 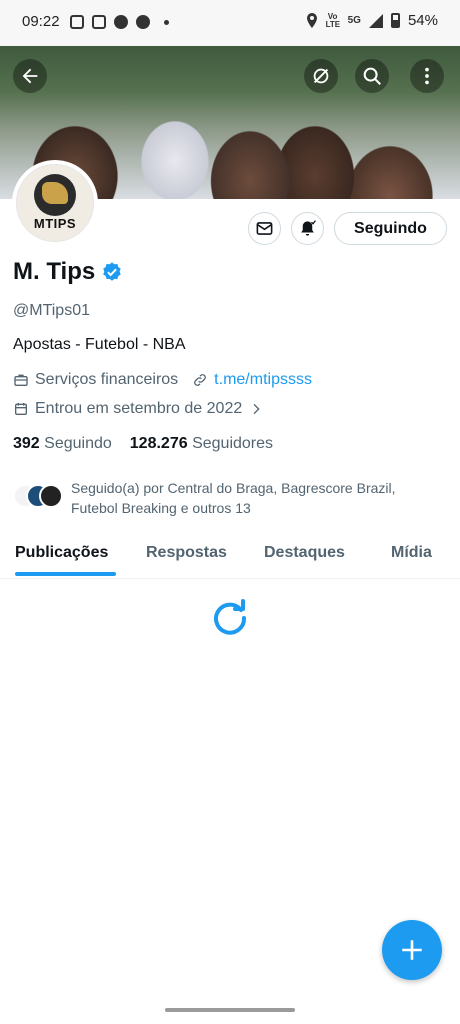 I want to click on battery-percent: 54%, so click(x=422, y=20).